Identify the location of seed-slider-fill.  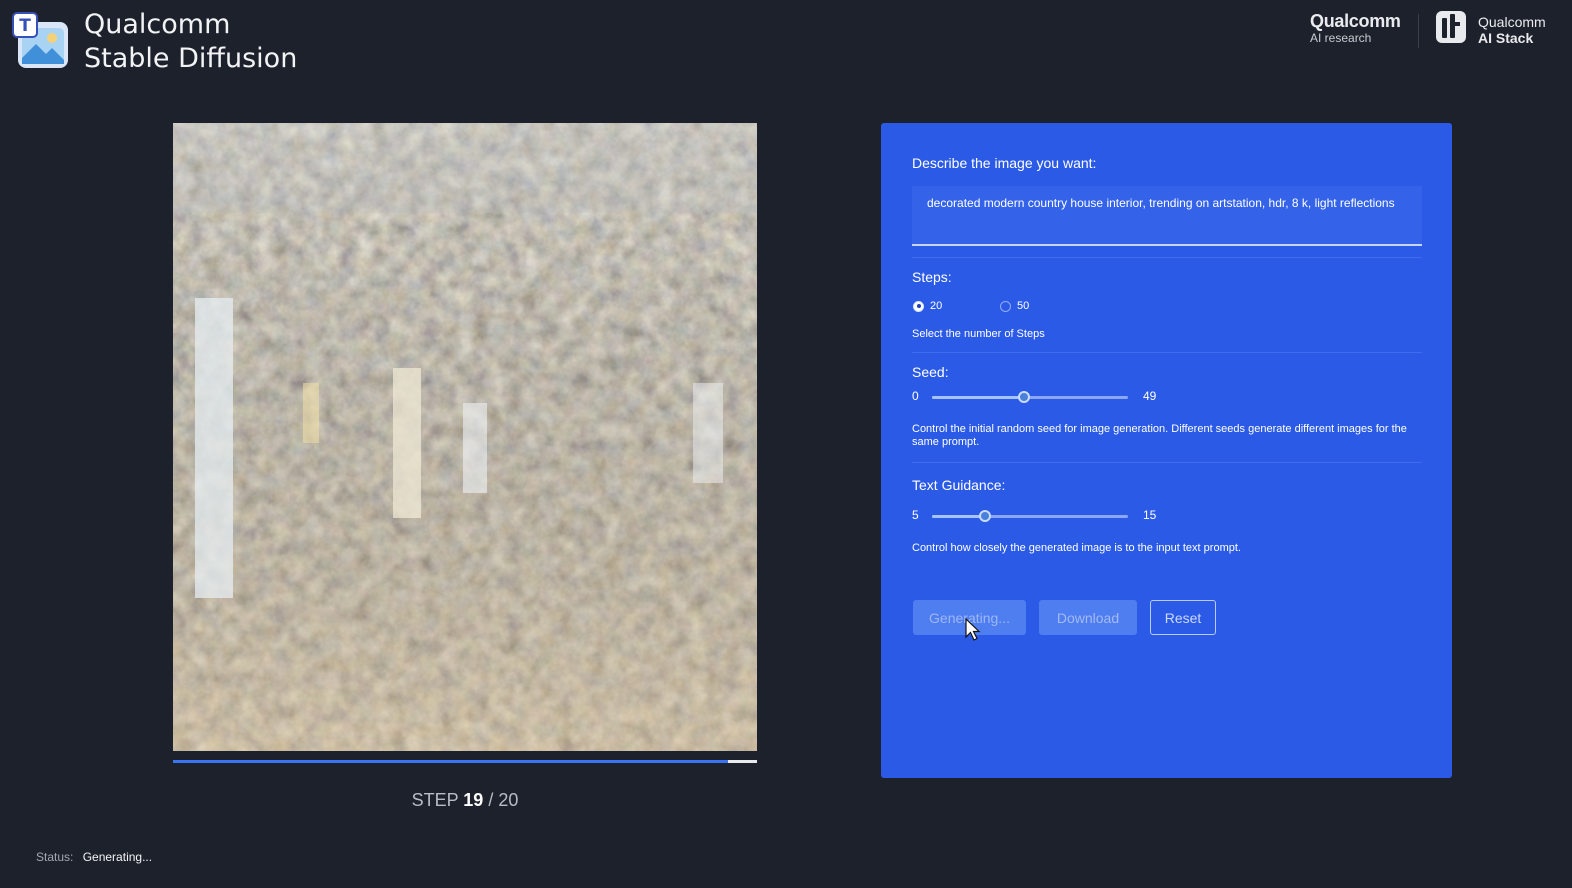
(978, 397).